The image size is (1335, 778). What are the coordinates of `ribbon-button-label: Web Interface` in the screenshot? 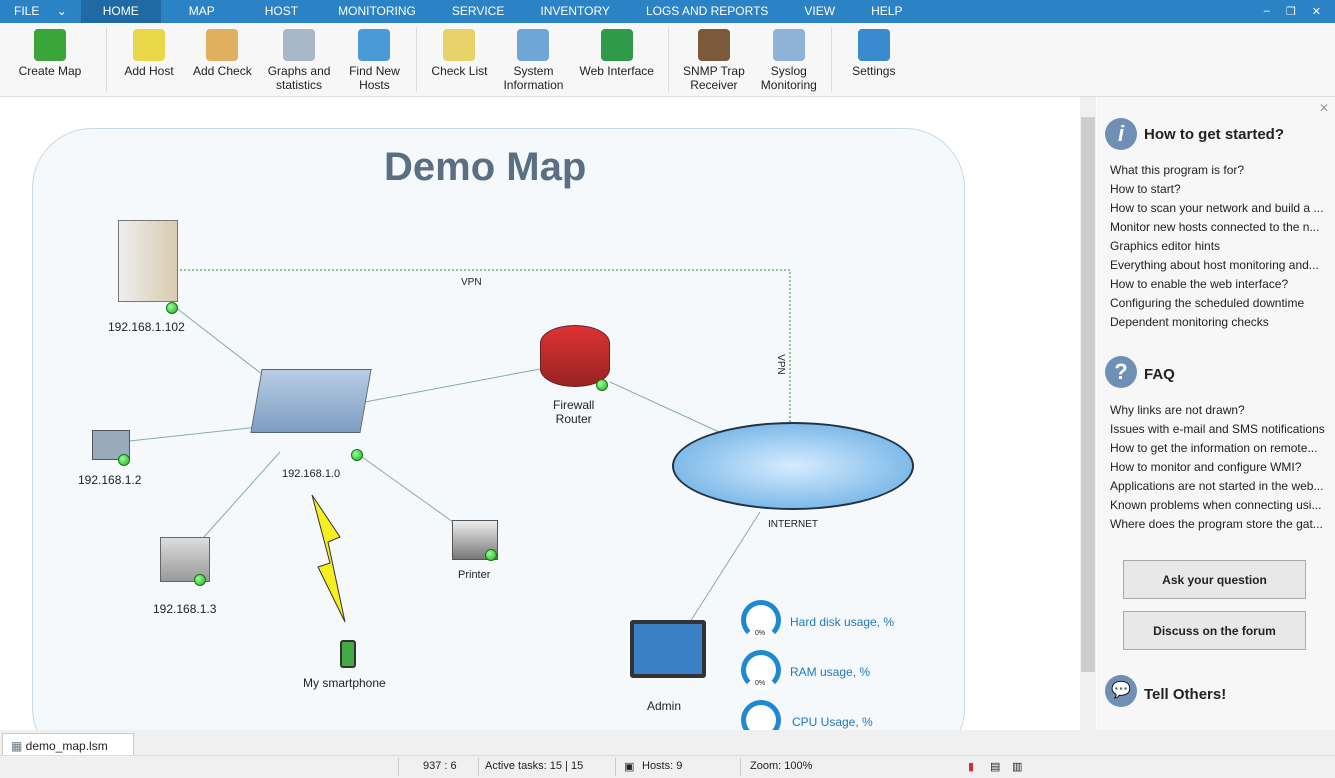 It's located at (616, 71).